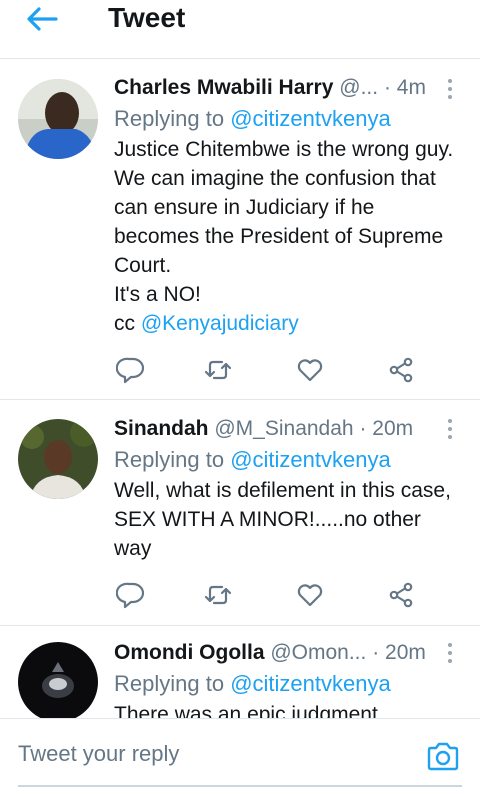 Image resolution: width=480 pixels, height=795 pixels. What do you see at coordinates (240, 786) in the screenshot?
I see `input-underline` at bounding box center [240, 786].